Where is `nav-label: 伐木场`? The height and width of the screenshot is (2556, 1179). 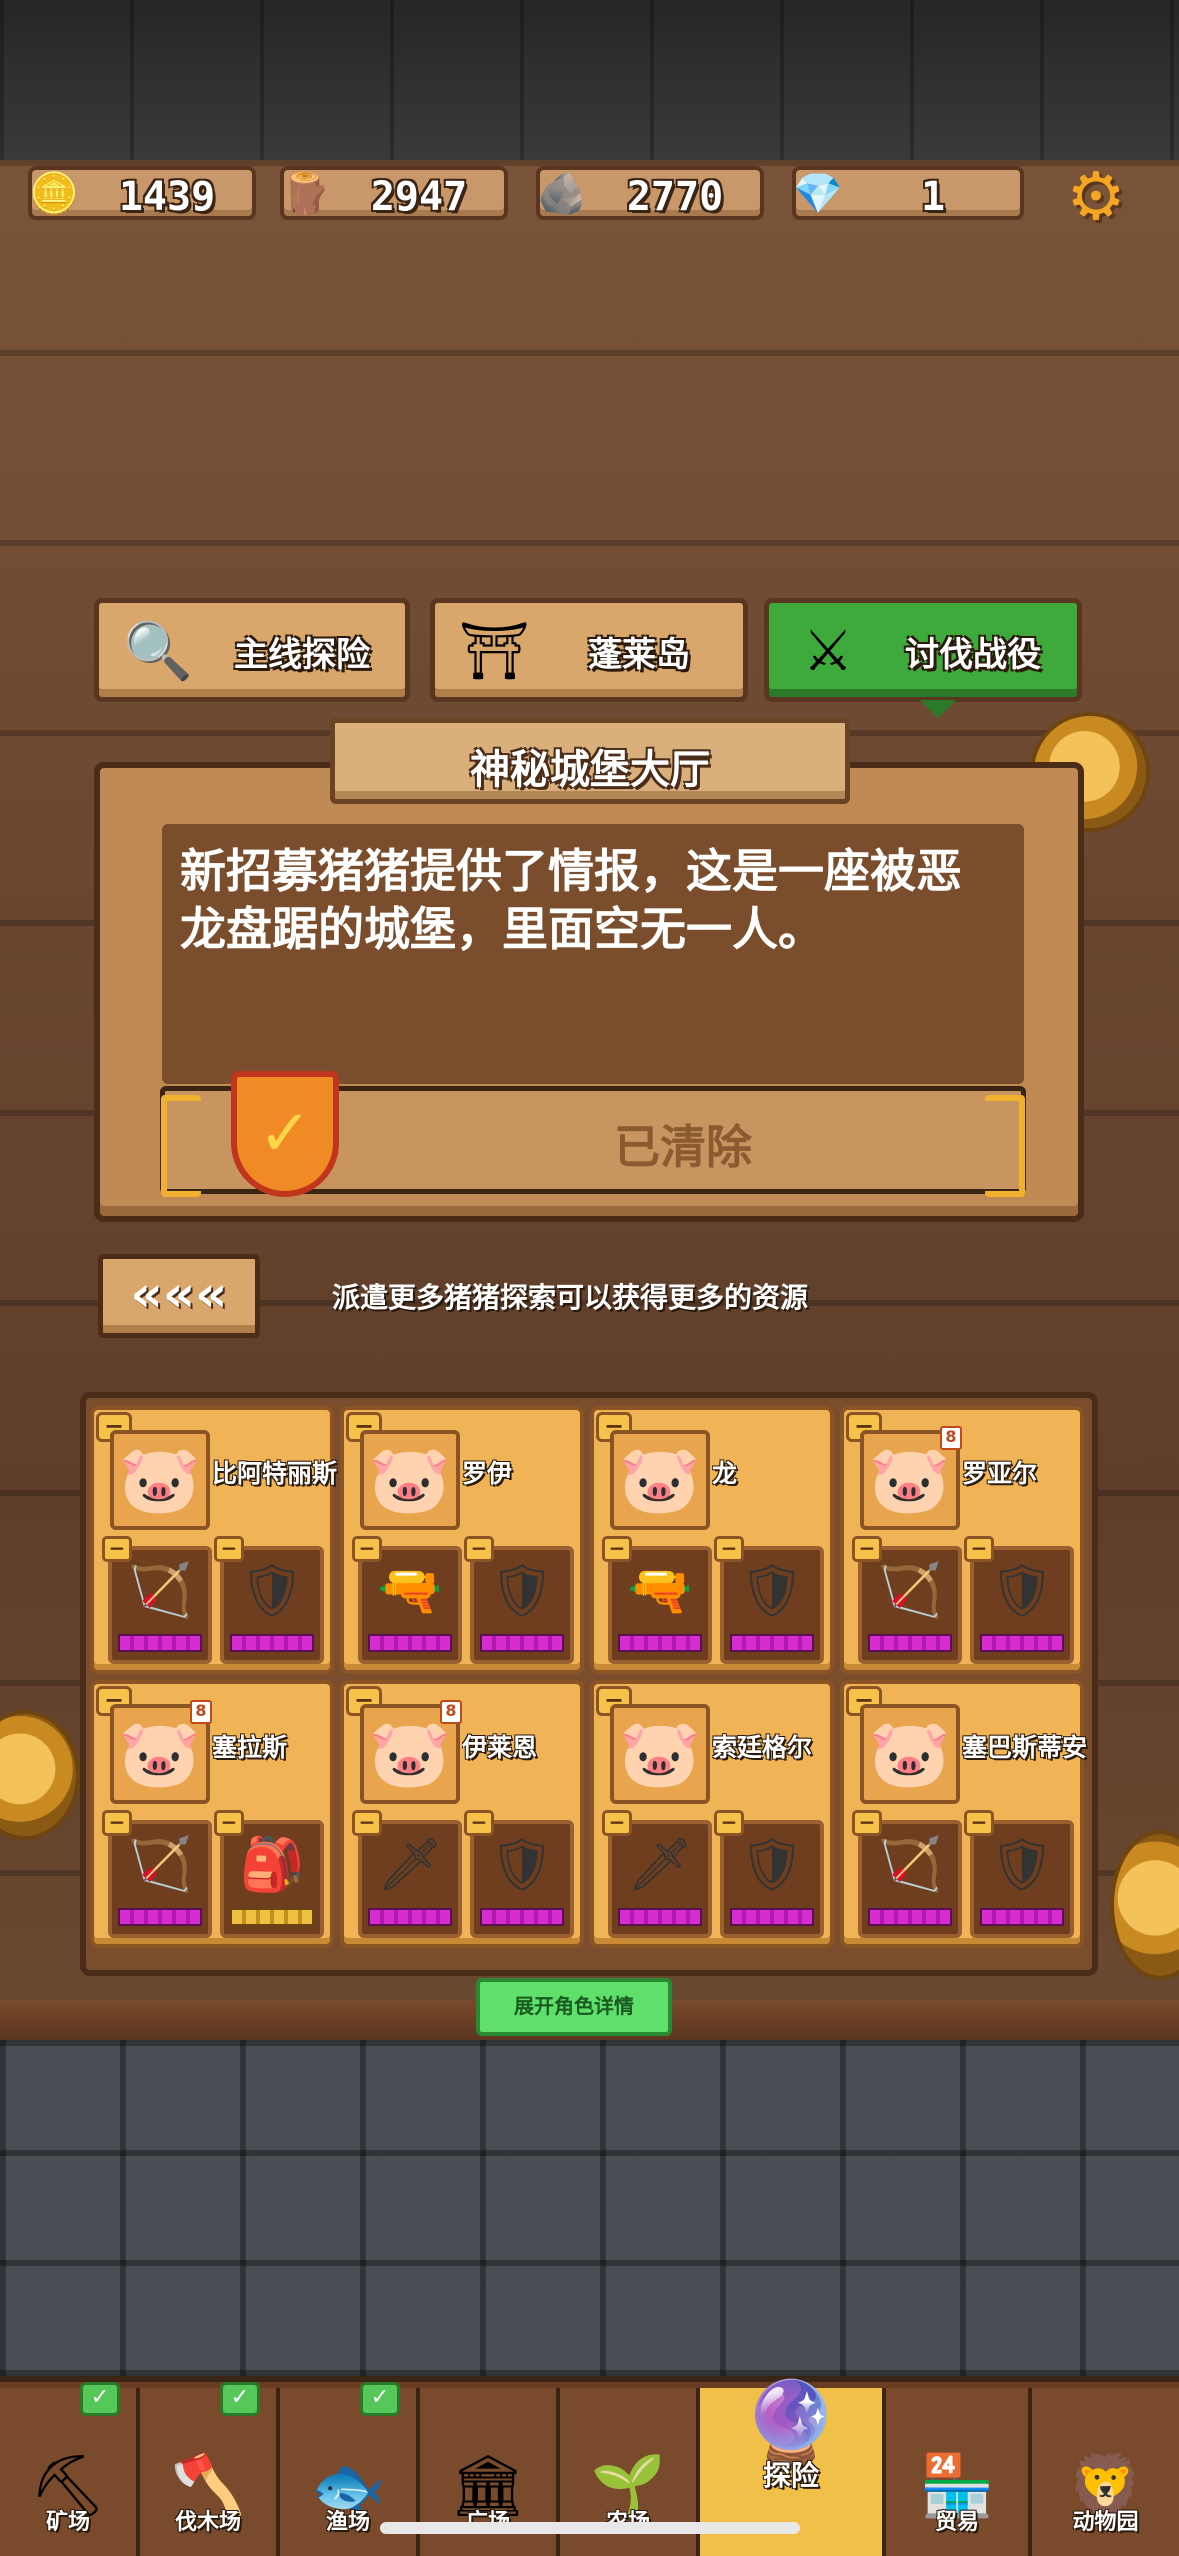
nav-label: 伐木场 is located at coordinates (207, 2522).